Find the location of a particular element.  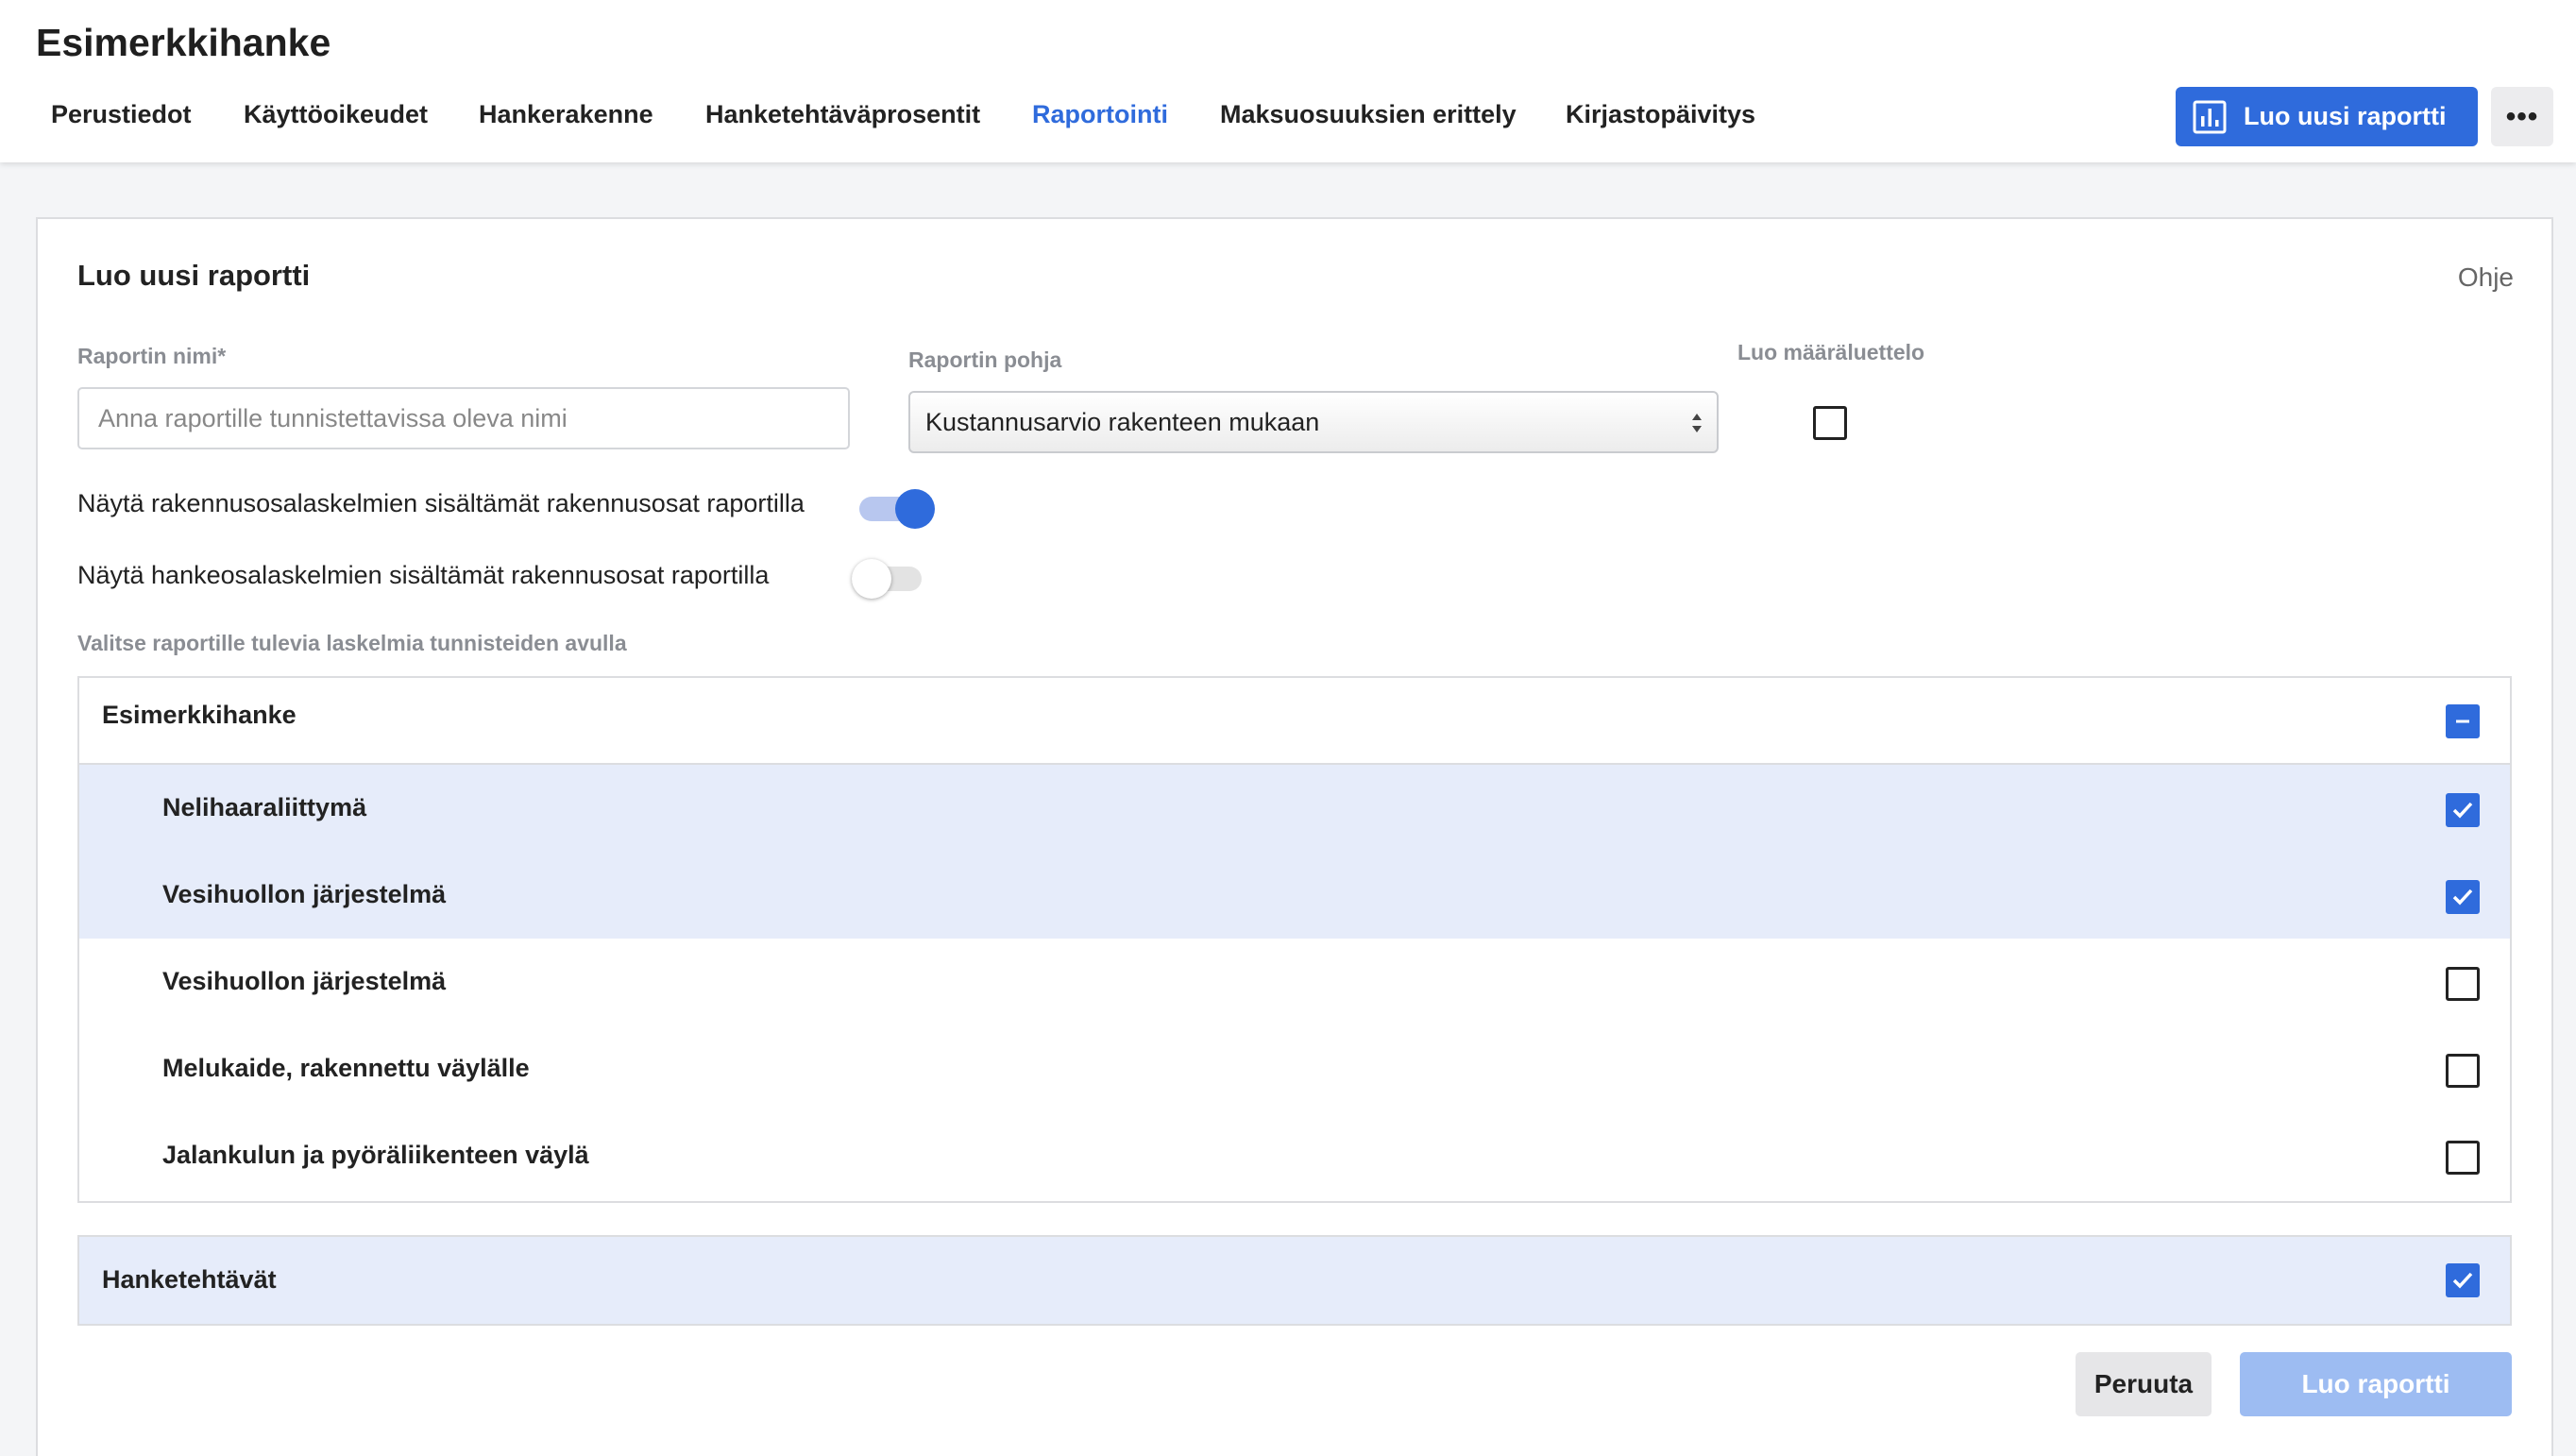

project-tasks-group: Hanketehtävät is located at coordinates (1294, 1280).